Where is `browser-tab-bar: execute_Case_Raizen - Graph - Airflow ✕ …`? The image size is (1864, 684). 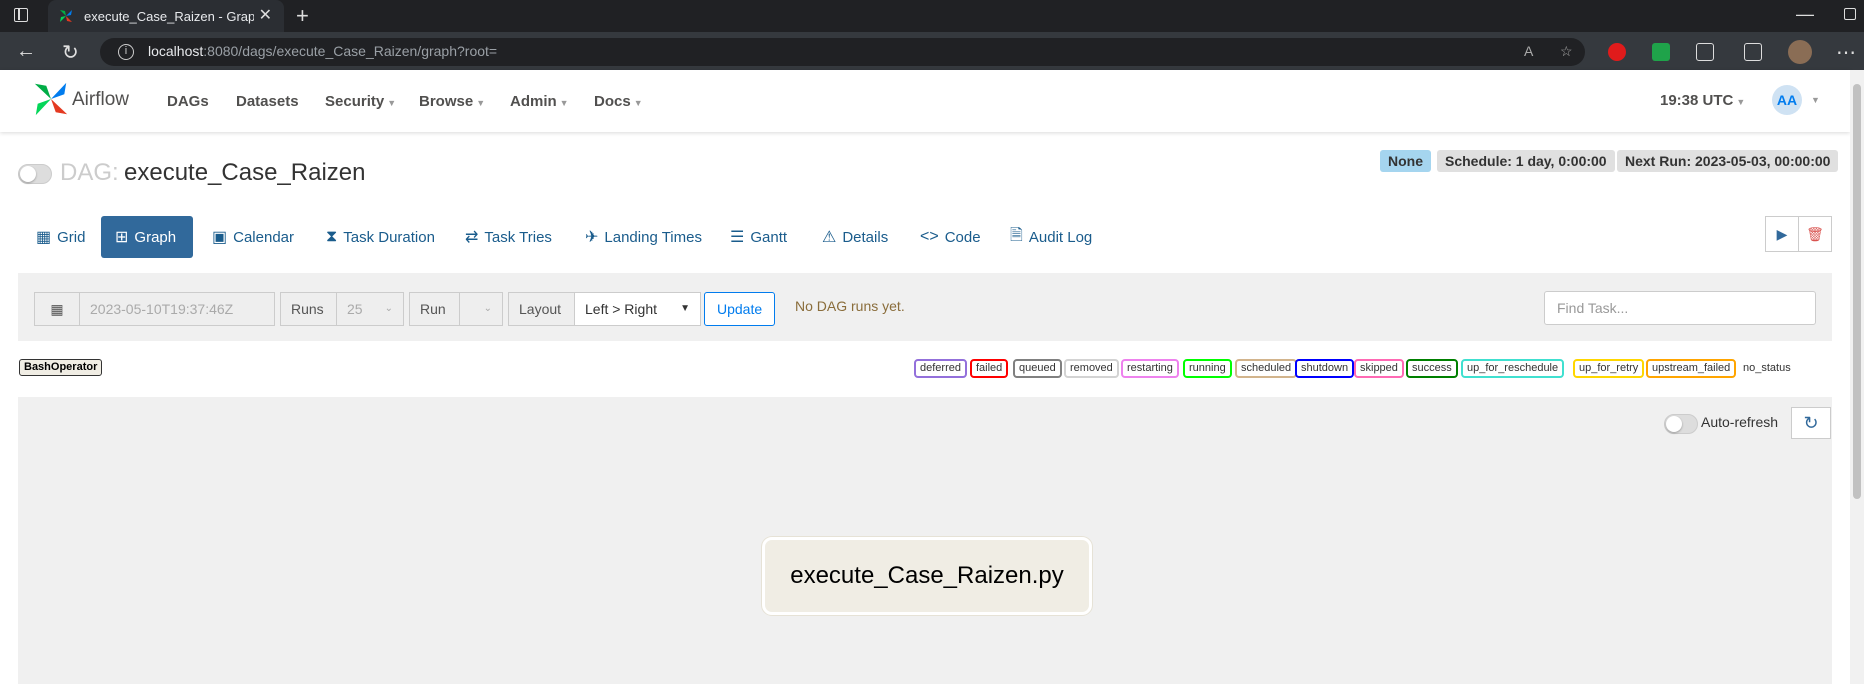 browser-tab-bar: execute_Case_Raizen - Graph - Airflow ✕ … is located at coordinates (932, 16).